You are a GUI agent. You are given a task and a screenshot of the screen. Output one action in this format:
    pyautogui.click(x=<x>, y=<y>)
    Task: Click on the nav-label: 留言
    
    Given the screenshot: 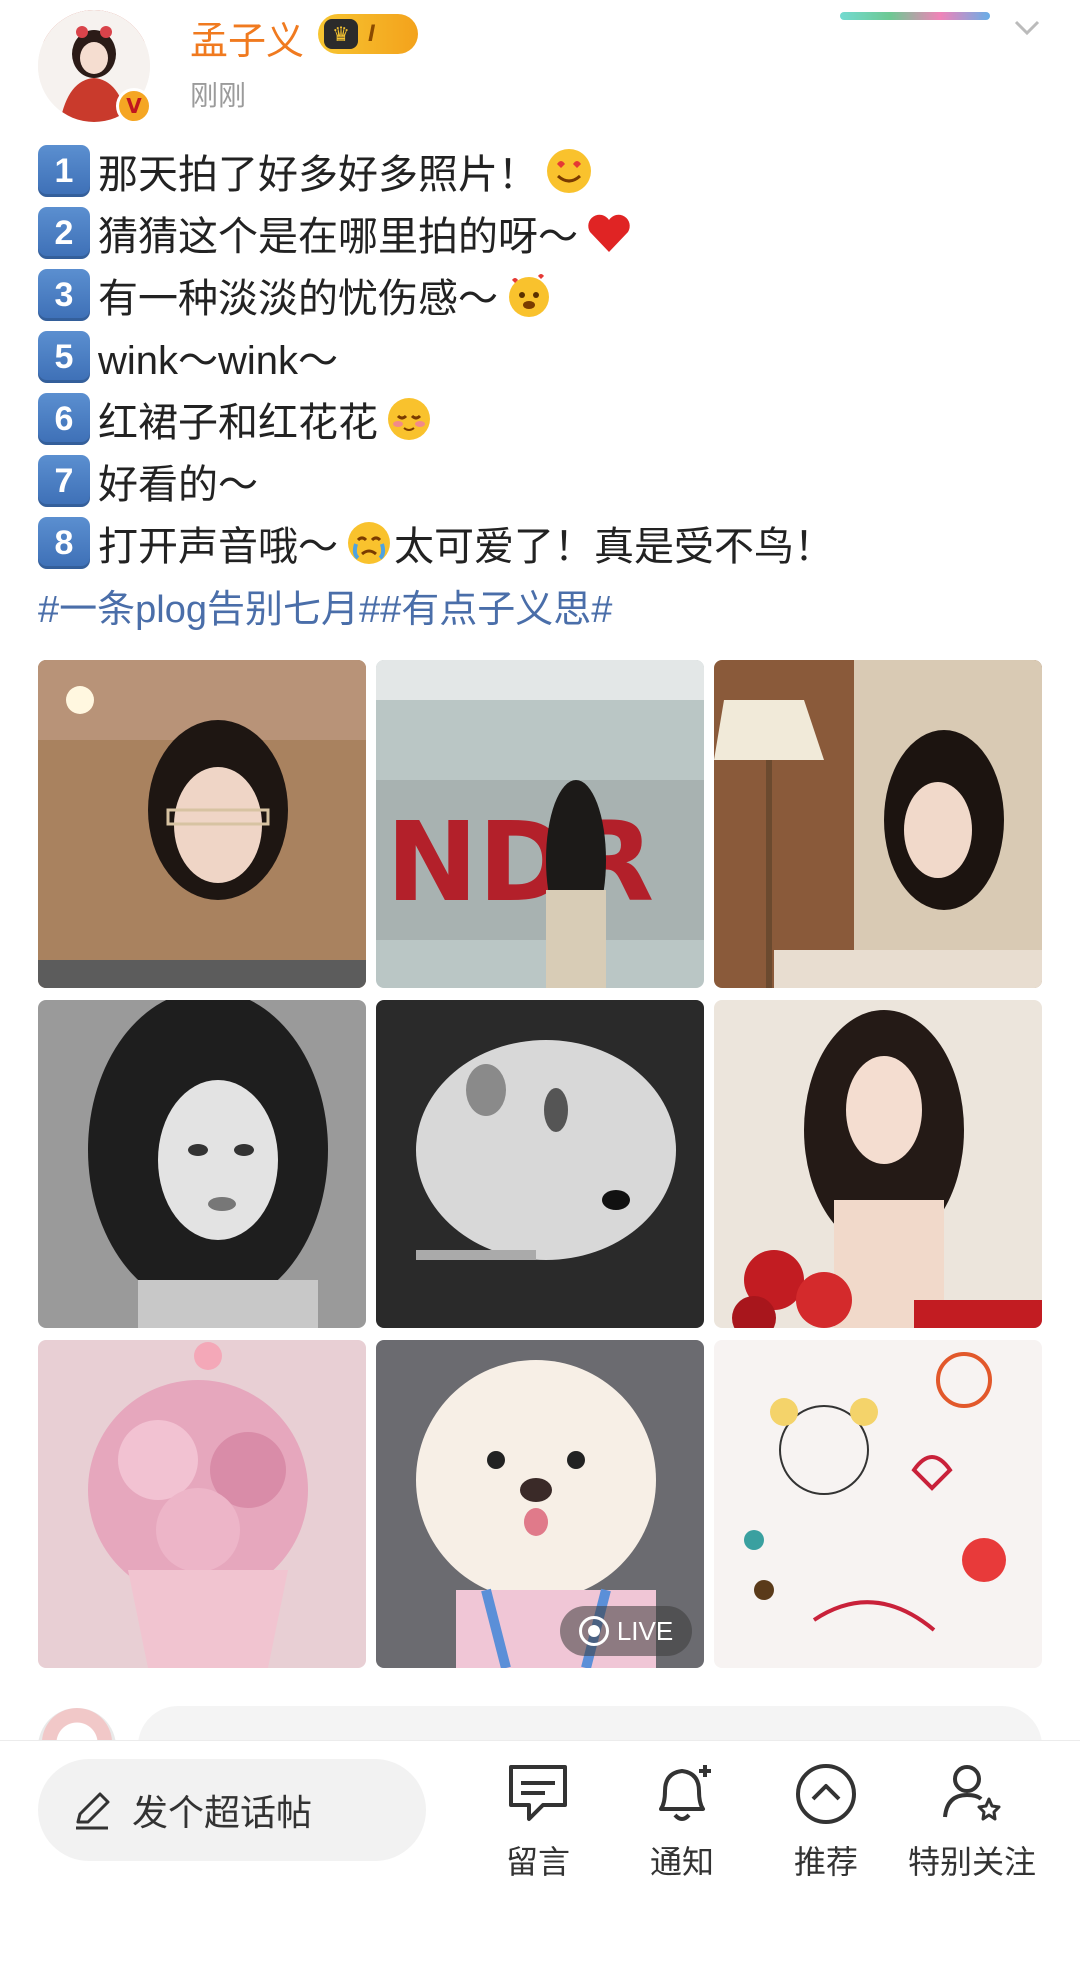 What is the action you would take?
    pyautogui.click(x=537, y=1862)
    